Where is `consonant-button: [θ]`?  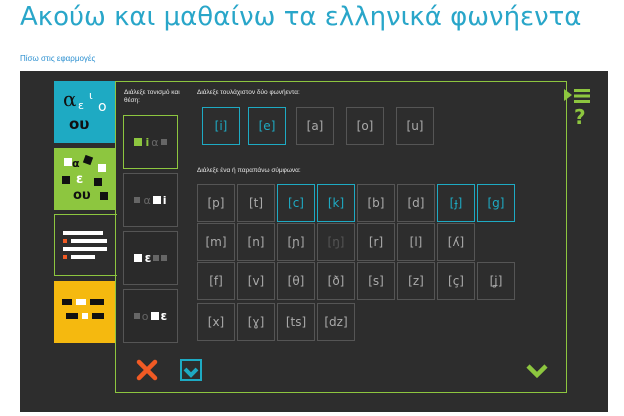
consonant-button: [θ] is located at coordinates (296, 281).